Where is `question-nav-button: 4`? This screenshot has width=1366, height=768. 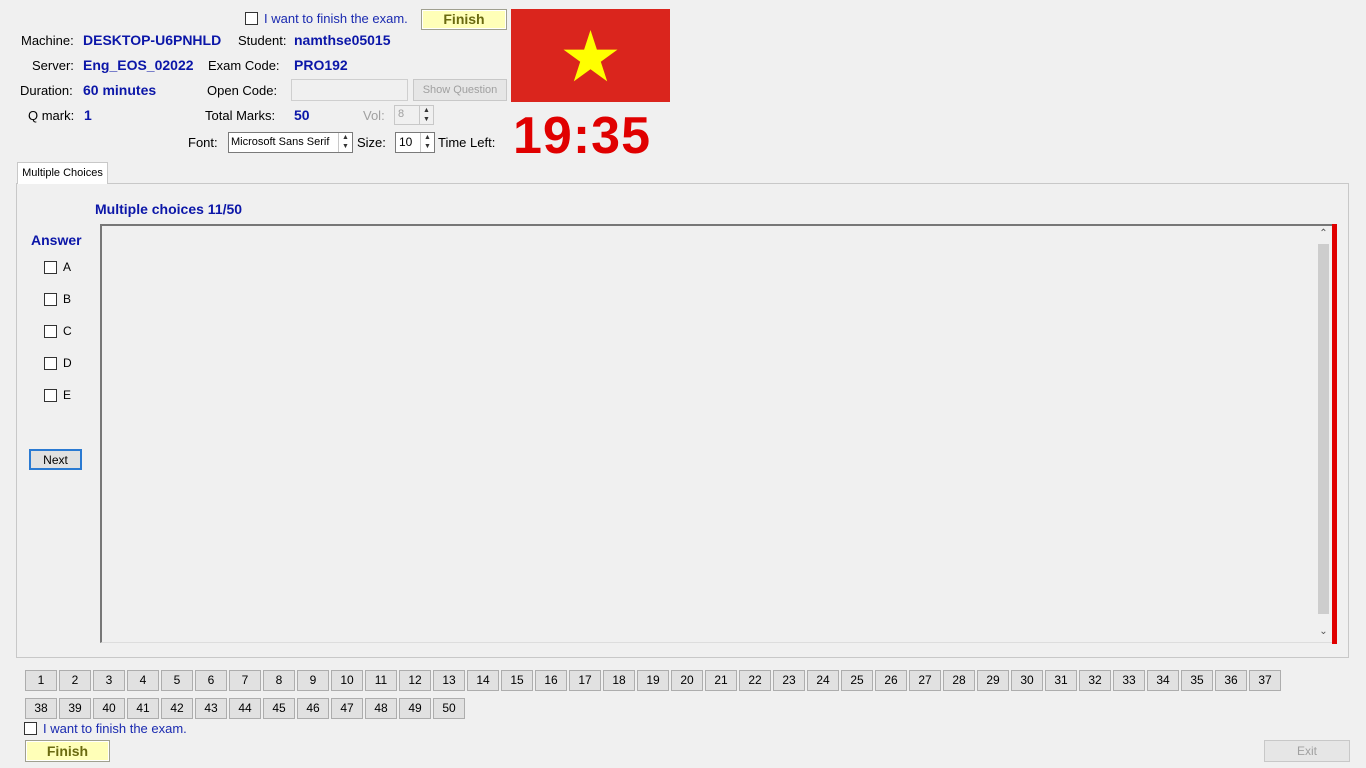 question-nav-button: 4 is located at coordinates (143, 680).